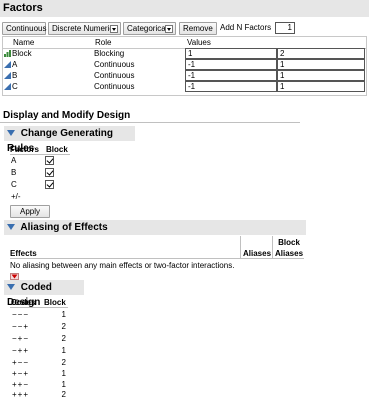 The width and height of the screenshot is (369, 400). Describe the element at coordinates (30, 211) in the screenshot. I see `apply-button: Apply` at that location.